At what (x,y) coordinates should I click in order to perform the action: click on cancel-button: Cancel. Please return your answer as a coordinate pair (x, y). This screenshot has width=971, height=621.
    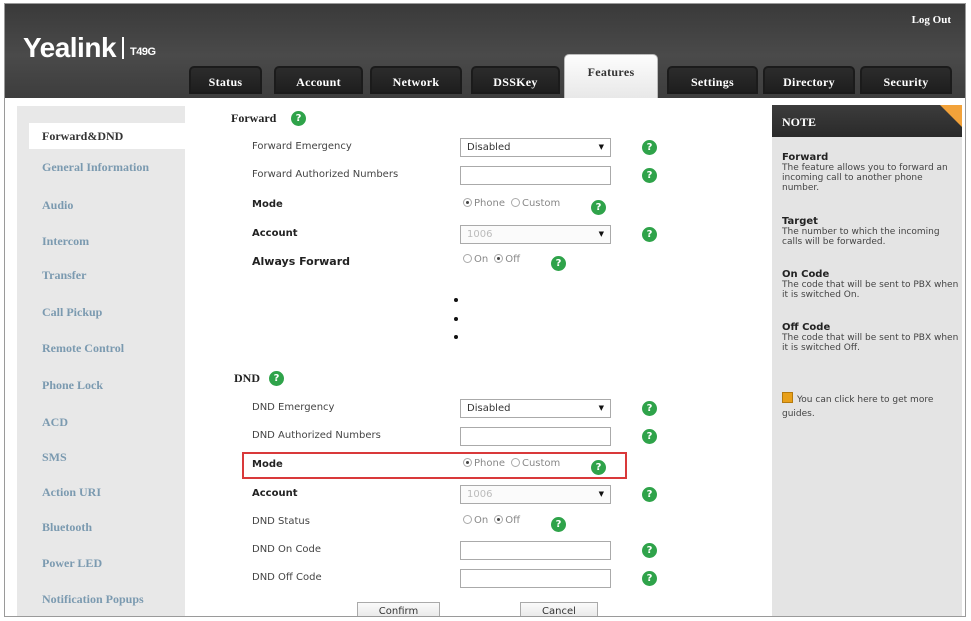
    Looking at the image, I should click on (559, 609).